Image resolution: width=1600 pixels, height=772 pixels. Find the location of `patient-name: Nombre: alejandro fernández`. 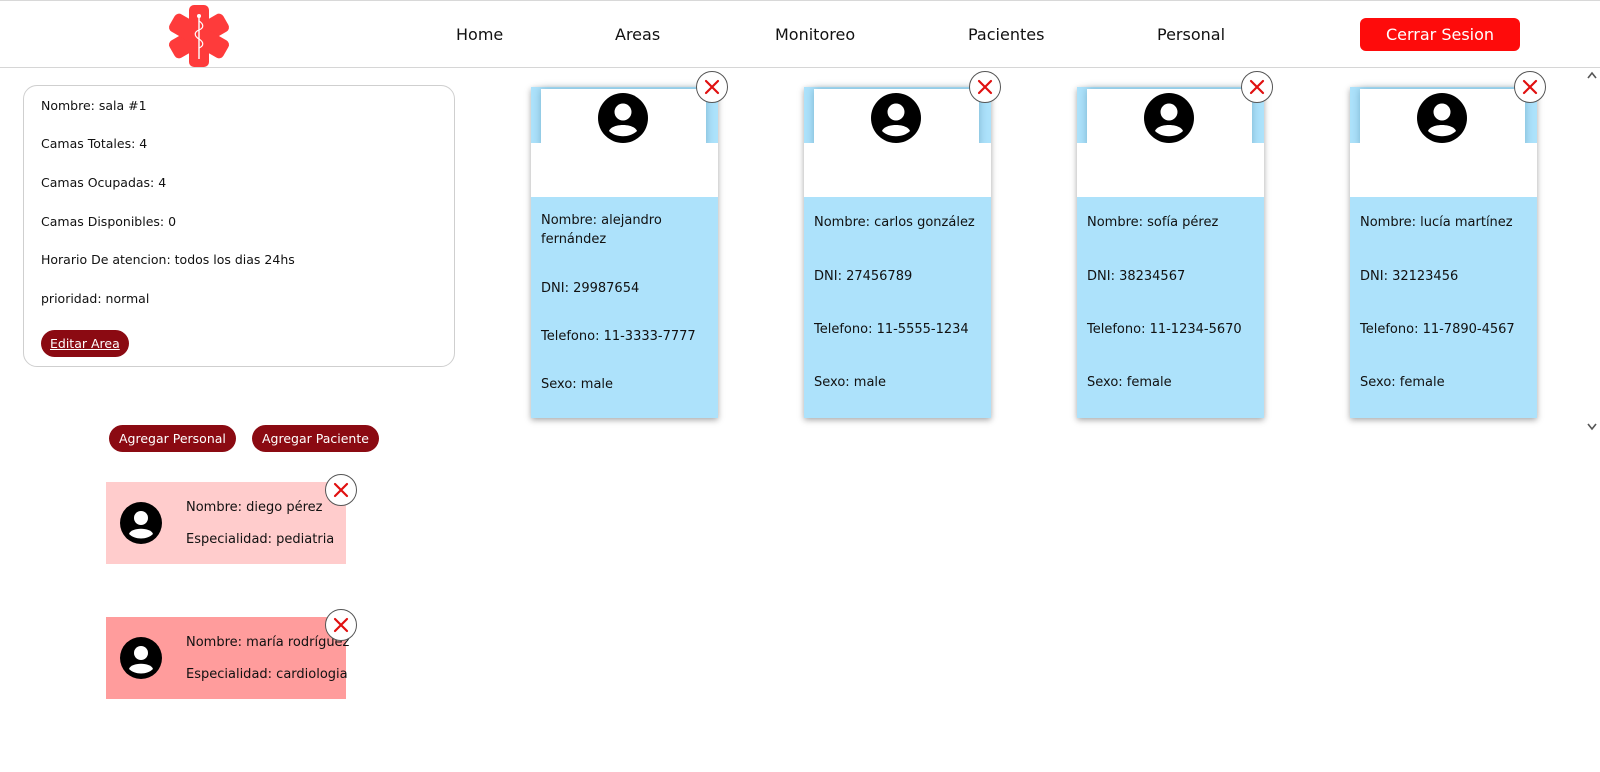

patient-name: Nombre: alejandro fernández is located at coordinates (601, 230).